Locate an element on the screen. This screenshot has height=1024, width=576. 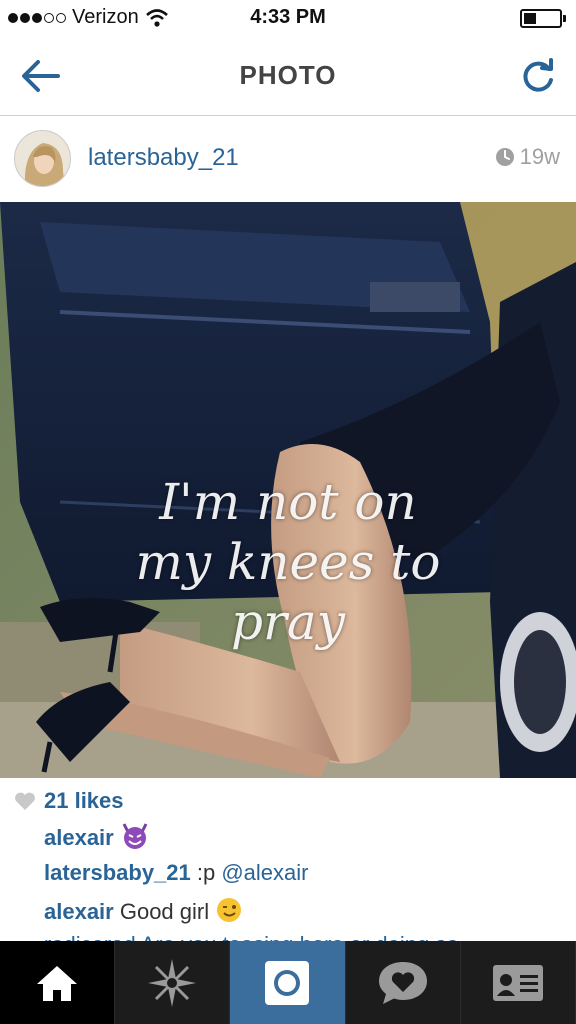
home-icon is located at coordinates (57, 983).